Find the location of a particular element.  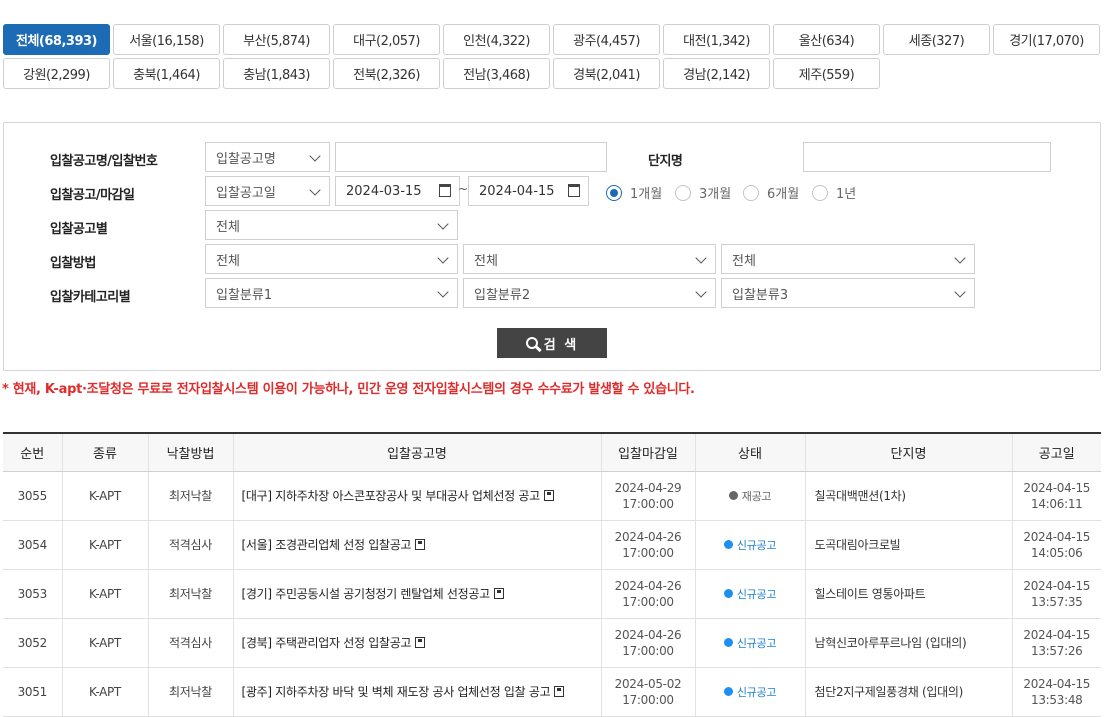

row-title-link: [광주] 지하주차장 바닥 및 벽체 재도장 공사 업체선정 입찰 공고 is located at coordinates (396, 692).